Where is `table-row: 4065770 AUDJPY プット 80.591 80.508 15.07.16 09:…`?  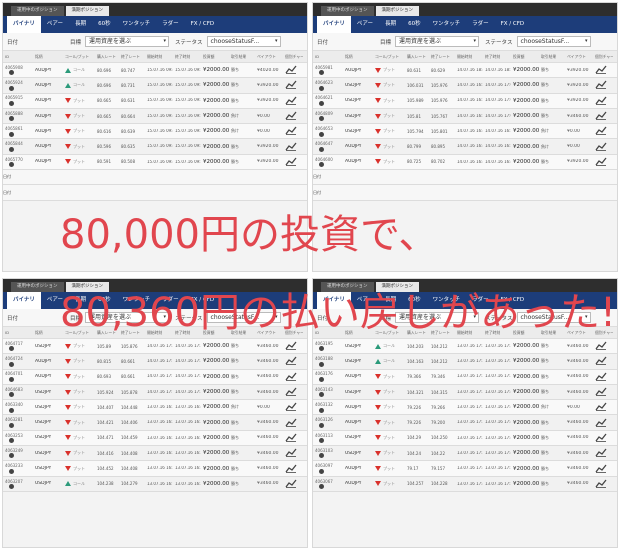 table-row: 4065770 AUDJPY プット 80.591 80.508 15.07.16 09:… is located at coordinates (155, 162).